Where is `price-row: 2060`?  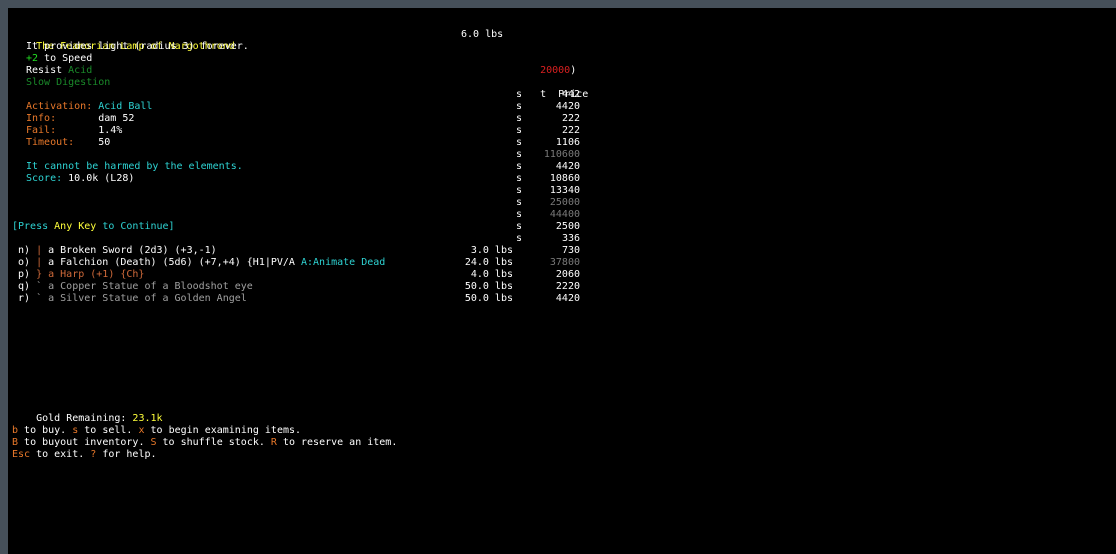
price-row: 2060 is located at coordinates (548, 275).